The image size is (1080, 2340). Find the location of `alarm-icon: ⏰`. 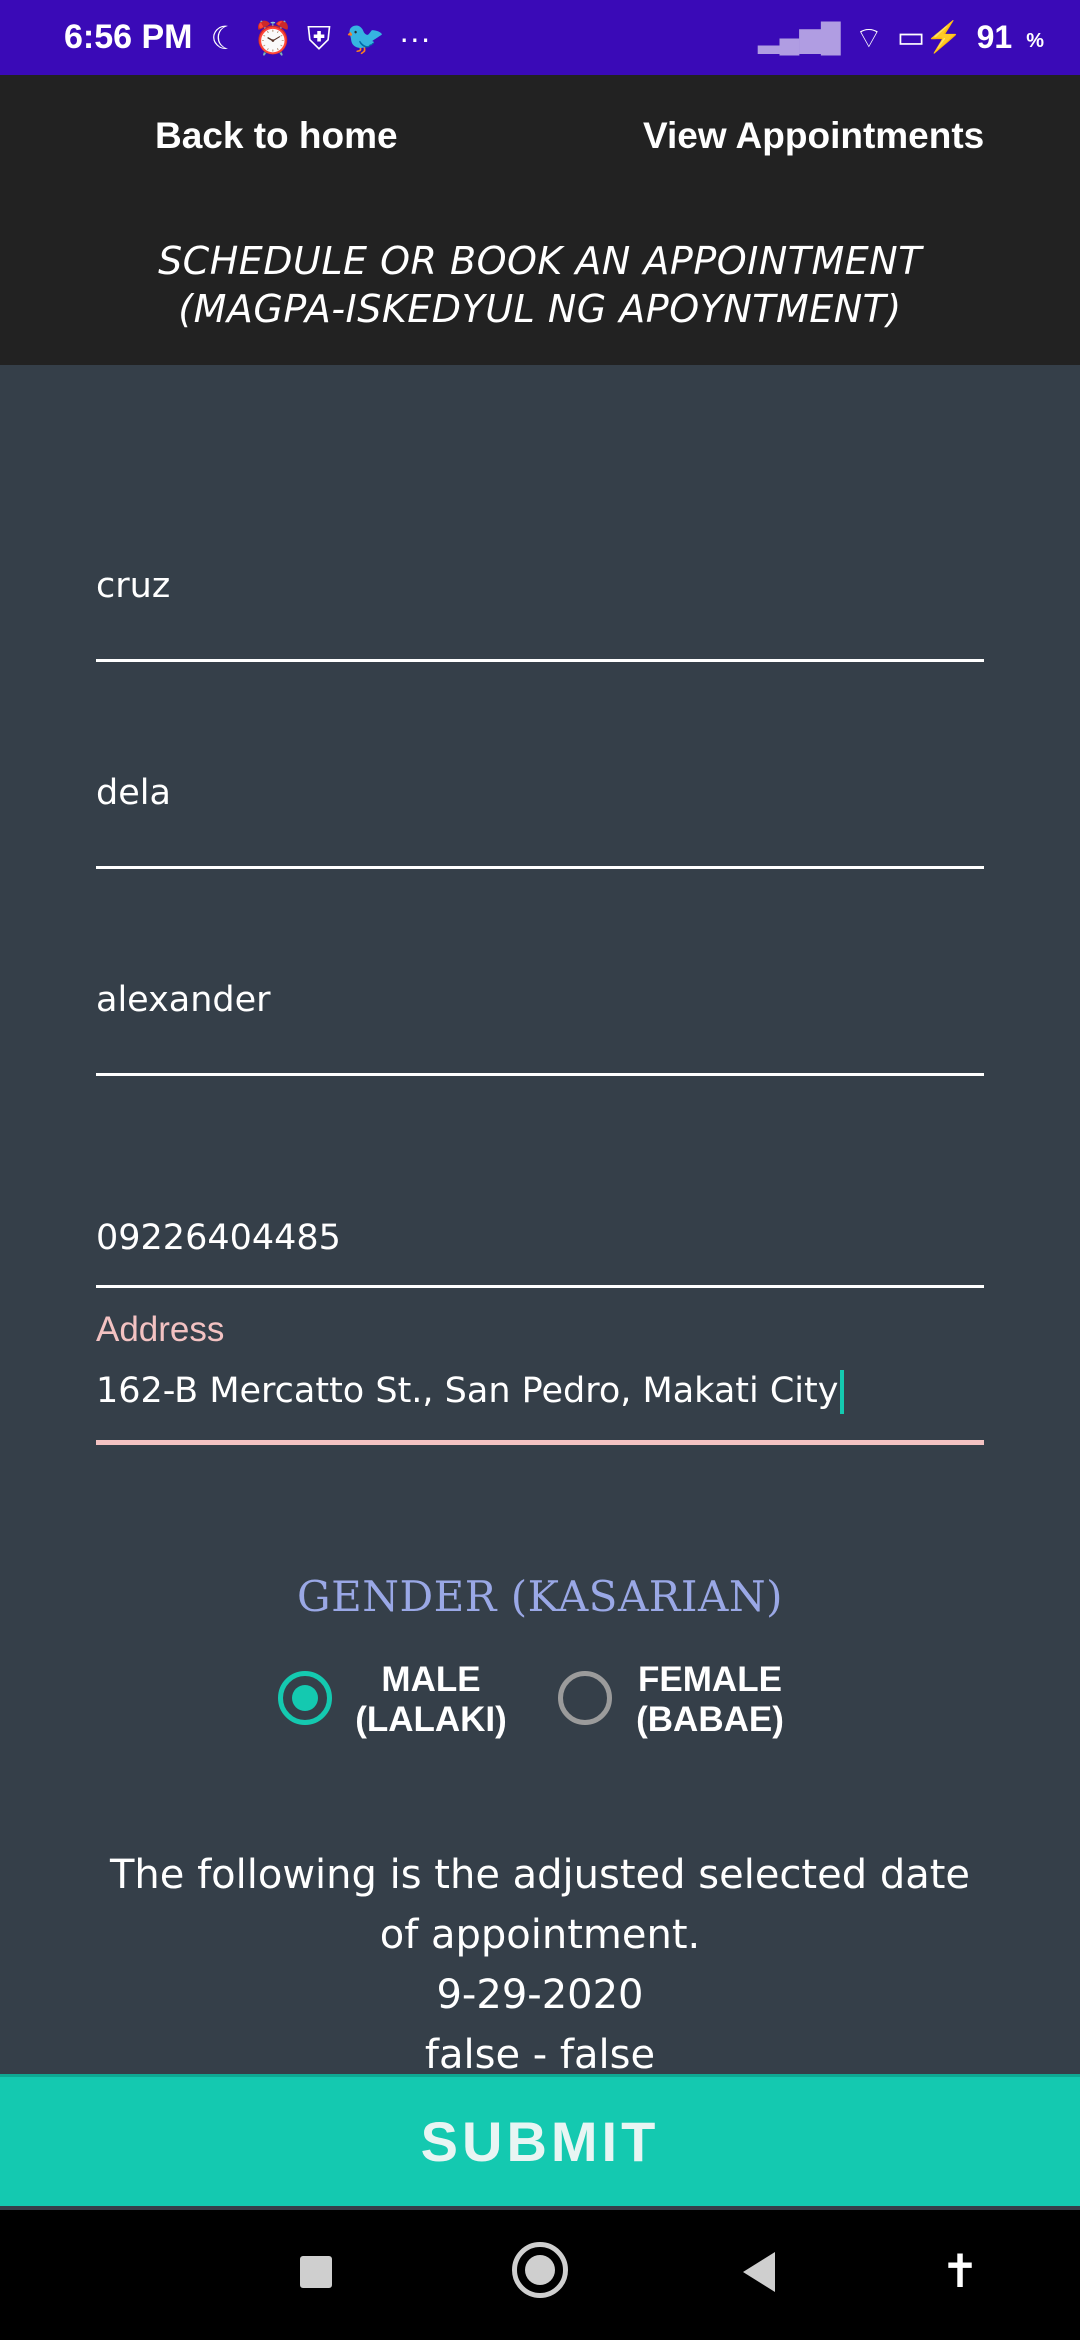

alarm-icon: ⏰ is located at coordinates (273, 37).